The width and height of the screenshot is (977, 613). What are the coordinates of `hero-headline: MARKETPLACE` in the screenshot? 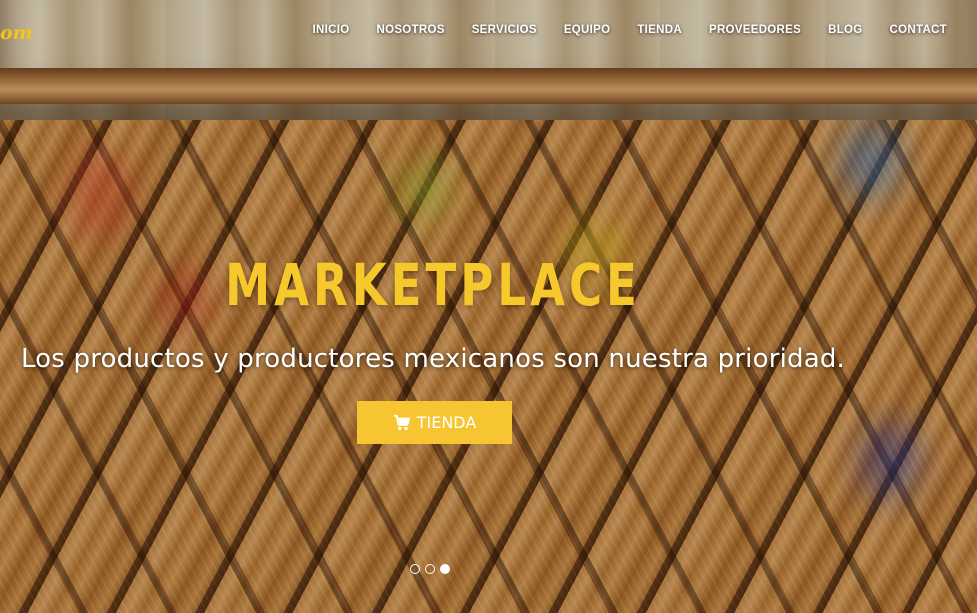 It's located at (433, 284).